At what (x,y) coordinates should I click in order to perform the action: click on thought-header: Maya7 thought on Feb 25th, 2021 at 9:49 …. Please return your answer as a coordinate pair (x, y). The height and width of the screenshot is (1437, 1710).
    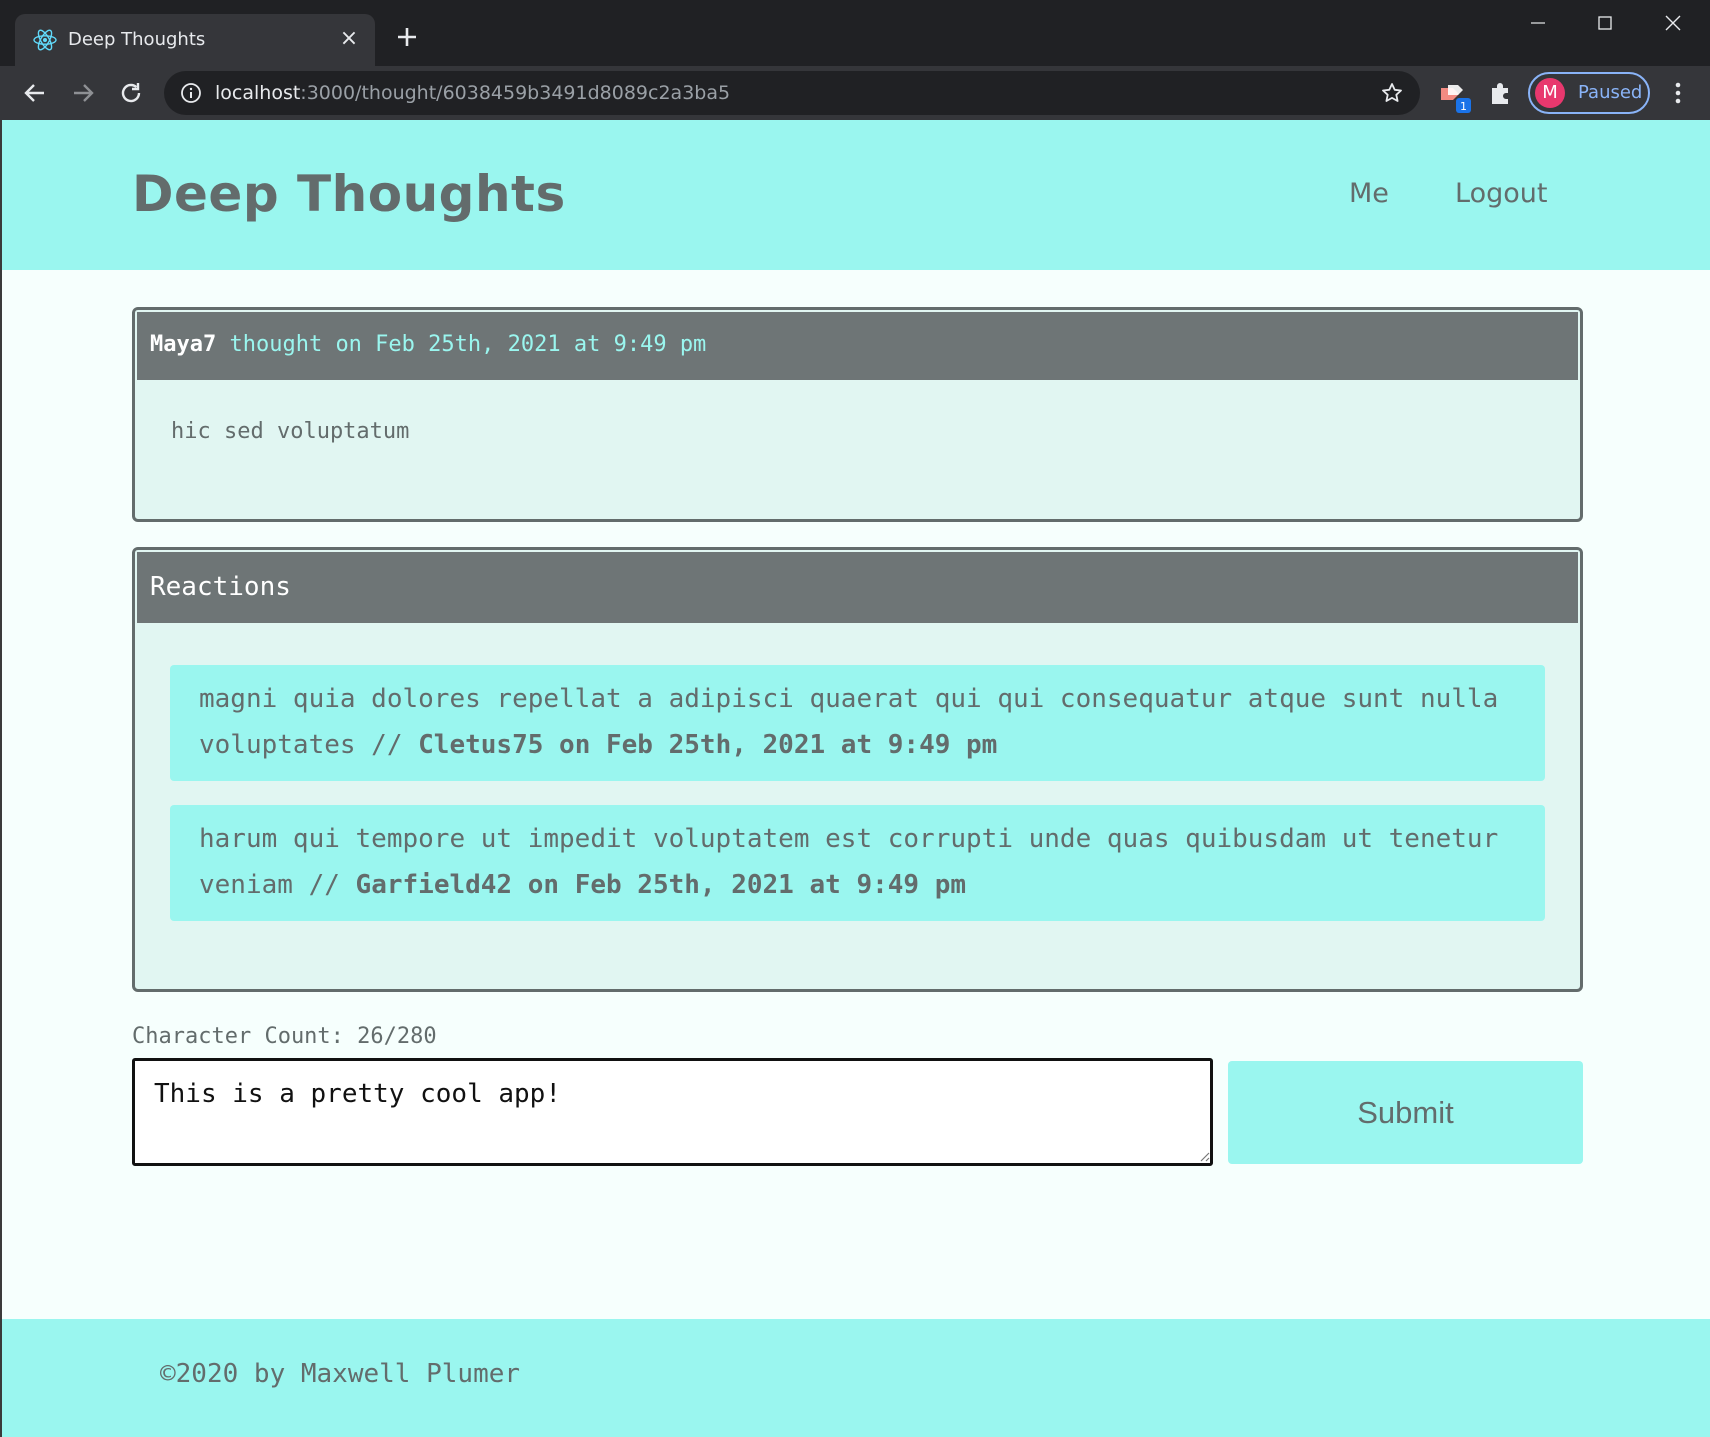
    Looking at the image, I should click on (857, 345).